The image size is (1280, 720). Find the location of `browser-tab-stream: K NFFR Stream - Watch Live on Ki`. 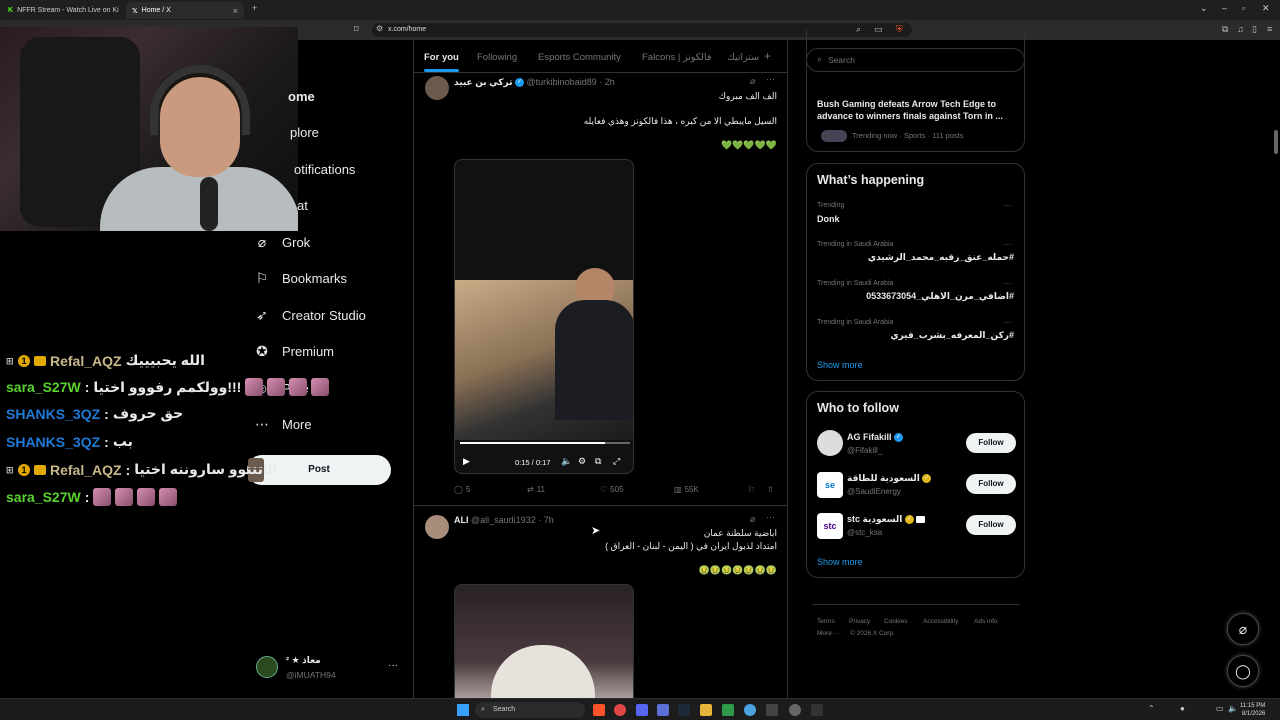

browser-tab-stream: K NFFR Stream - Watch Live on Ki is located at coordinates (61, 10).